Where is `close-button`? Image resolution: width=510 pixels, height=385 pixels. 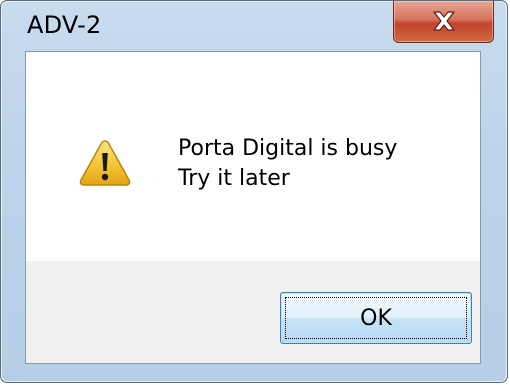
close-button is located at coordinates (443, 22).